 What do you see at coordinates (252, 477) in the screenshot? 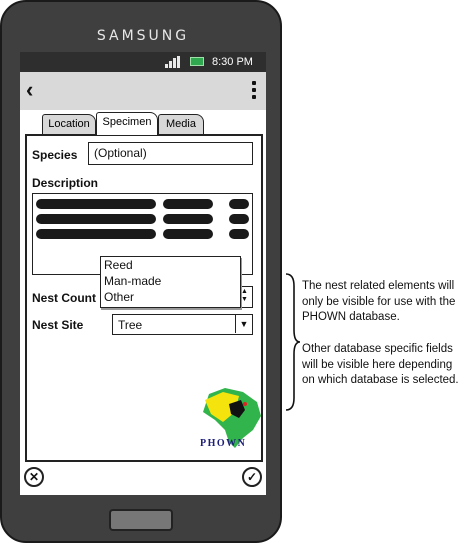
I see `confirm-check-icon: ✓` at bounding box center [252, 477].